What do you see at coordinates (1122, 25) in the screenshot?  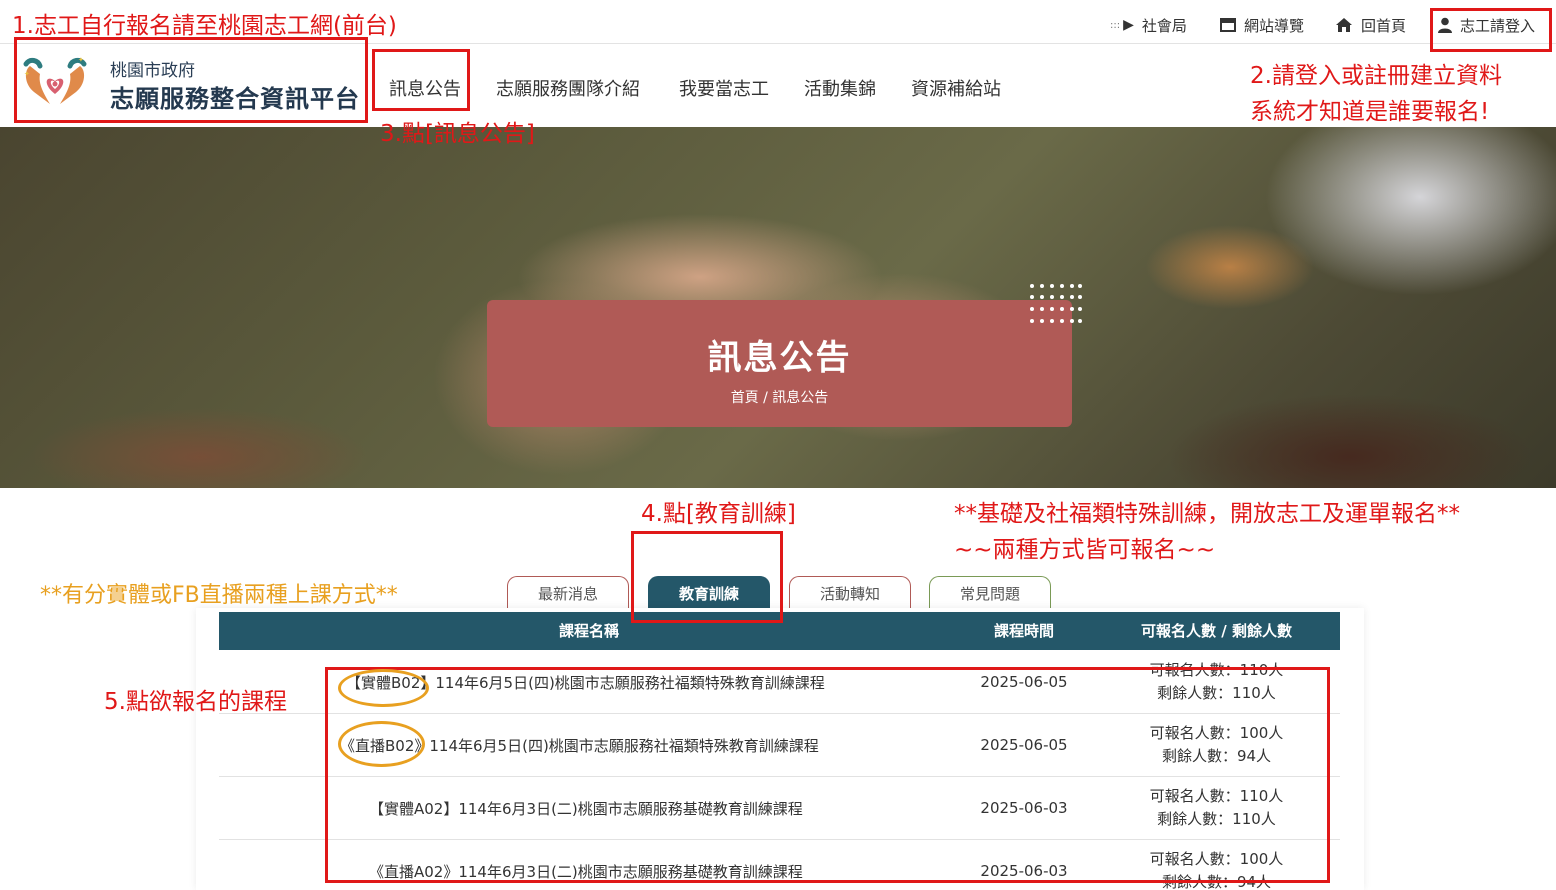 I see `play-icon: ::: ▶` at bounding box center [1122, 25].